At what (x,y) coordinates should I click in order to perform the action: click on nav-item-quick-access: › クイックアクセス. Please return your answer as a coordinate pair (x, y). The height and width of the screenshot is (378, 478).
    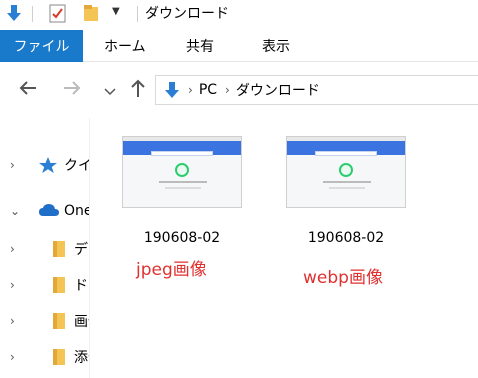
    Looking at the image, I should click on (45, 165).